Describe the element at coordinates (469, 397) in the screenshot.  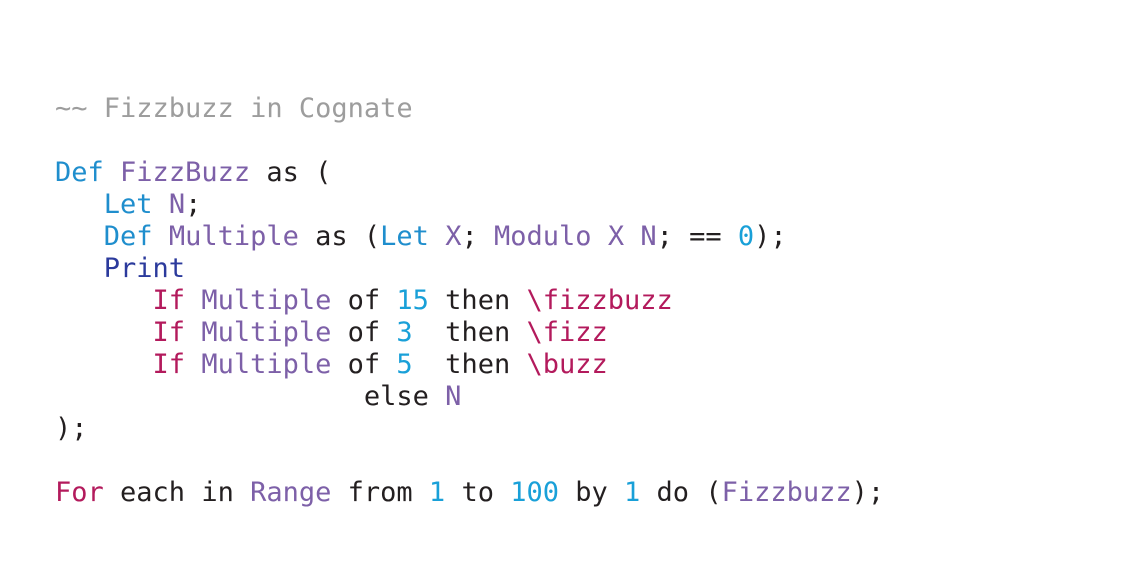
I see `code-line: else N` at that location.